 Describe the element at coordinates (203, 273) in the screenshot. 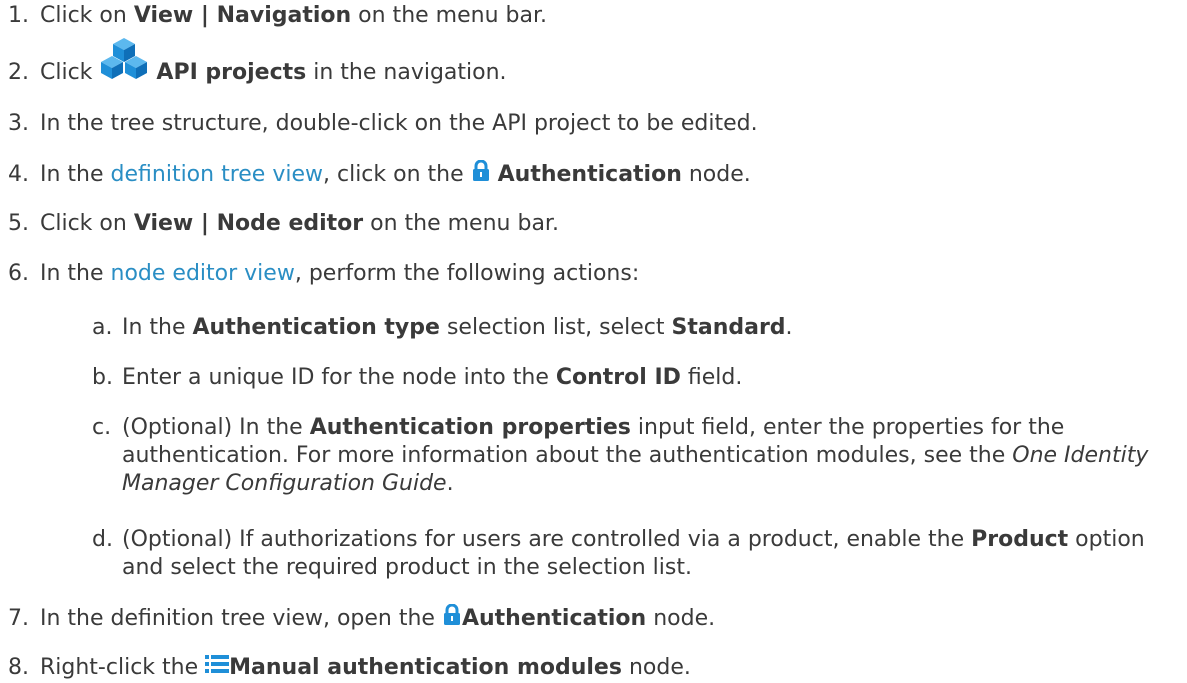

I see `node-editor-view-link: node editor view` at that location.